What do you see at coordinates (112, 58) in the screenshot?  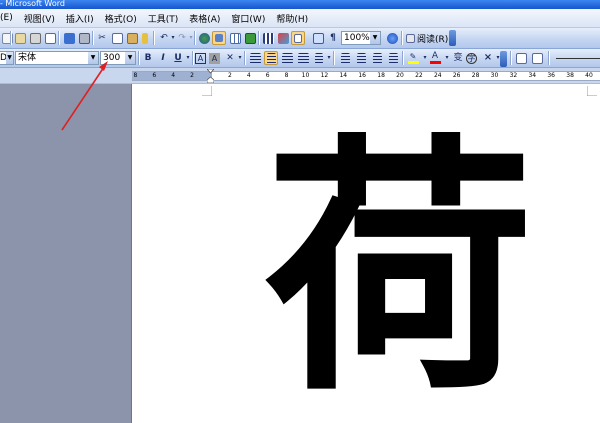 I see `font-size-value: 300` at bounding box center [112, 58].